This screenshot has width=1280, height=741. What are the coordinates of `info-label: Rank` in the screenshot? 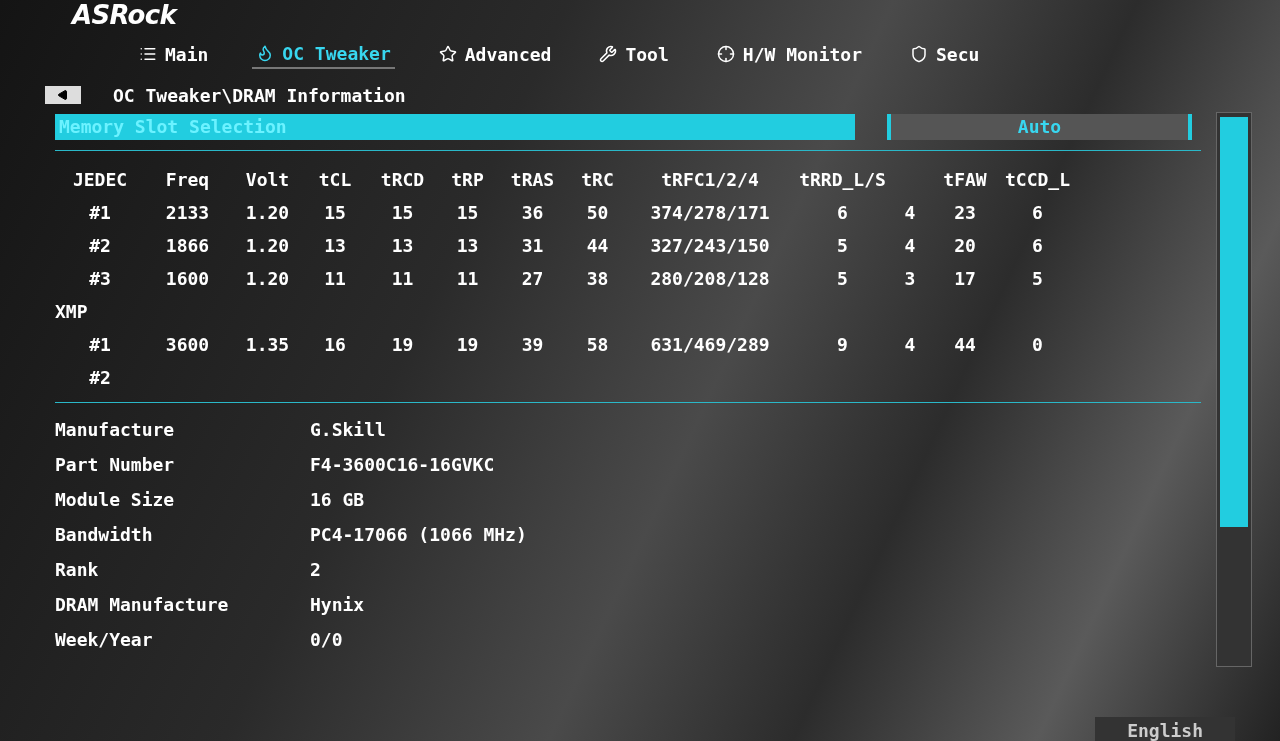 It's located at (77, 570).